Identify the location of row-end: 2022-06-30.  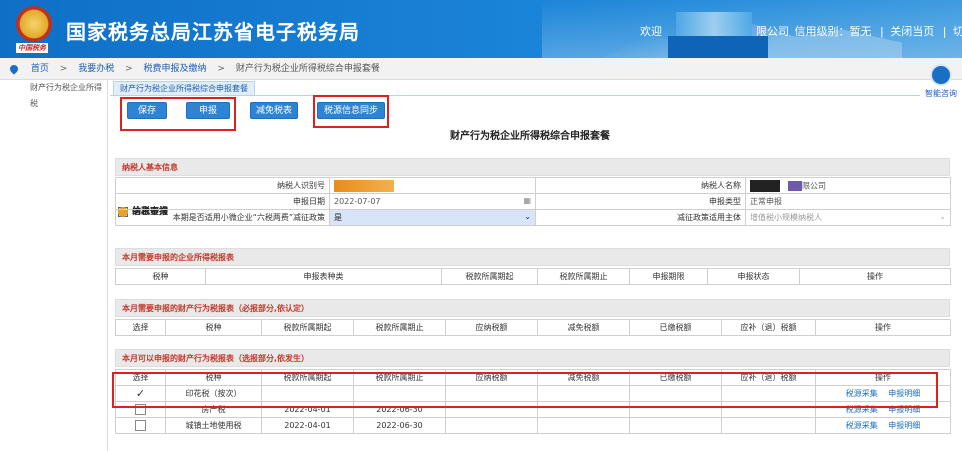
(399, 425).